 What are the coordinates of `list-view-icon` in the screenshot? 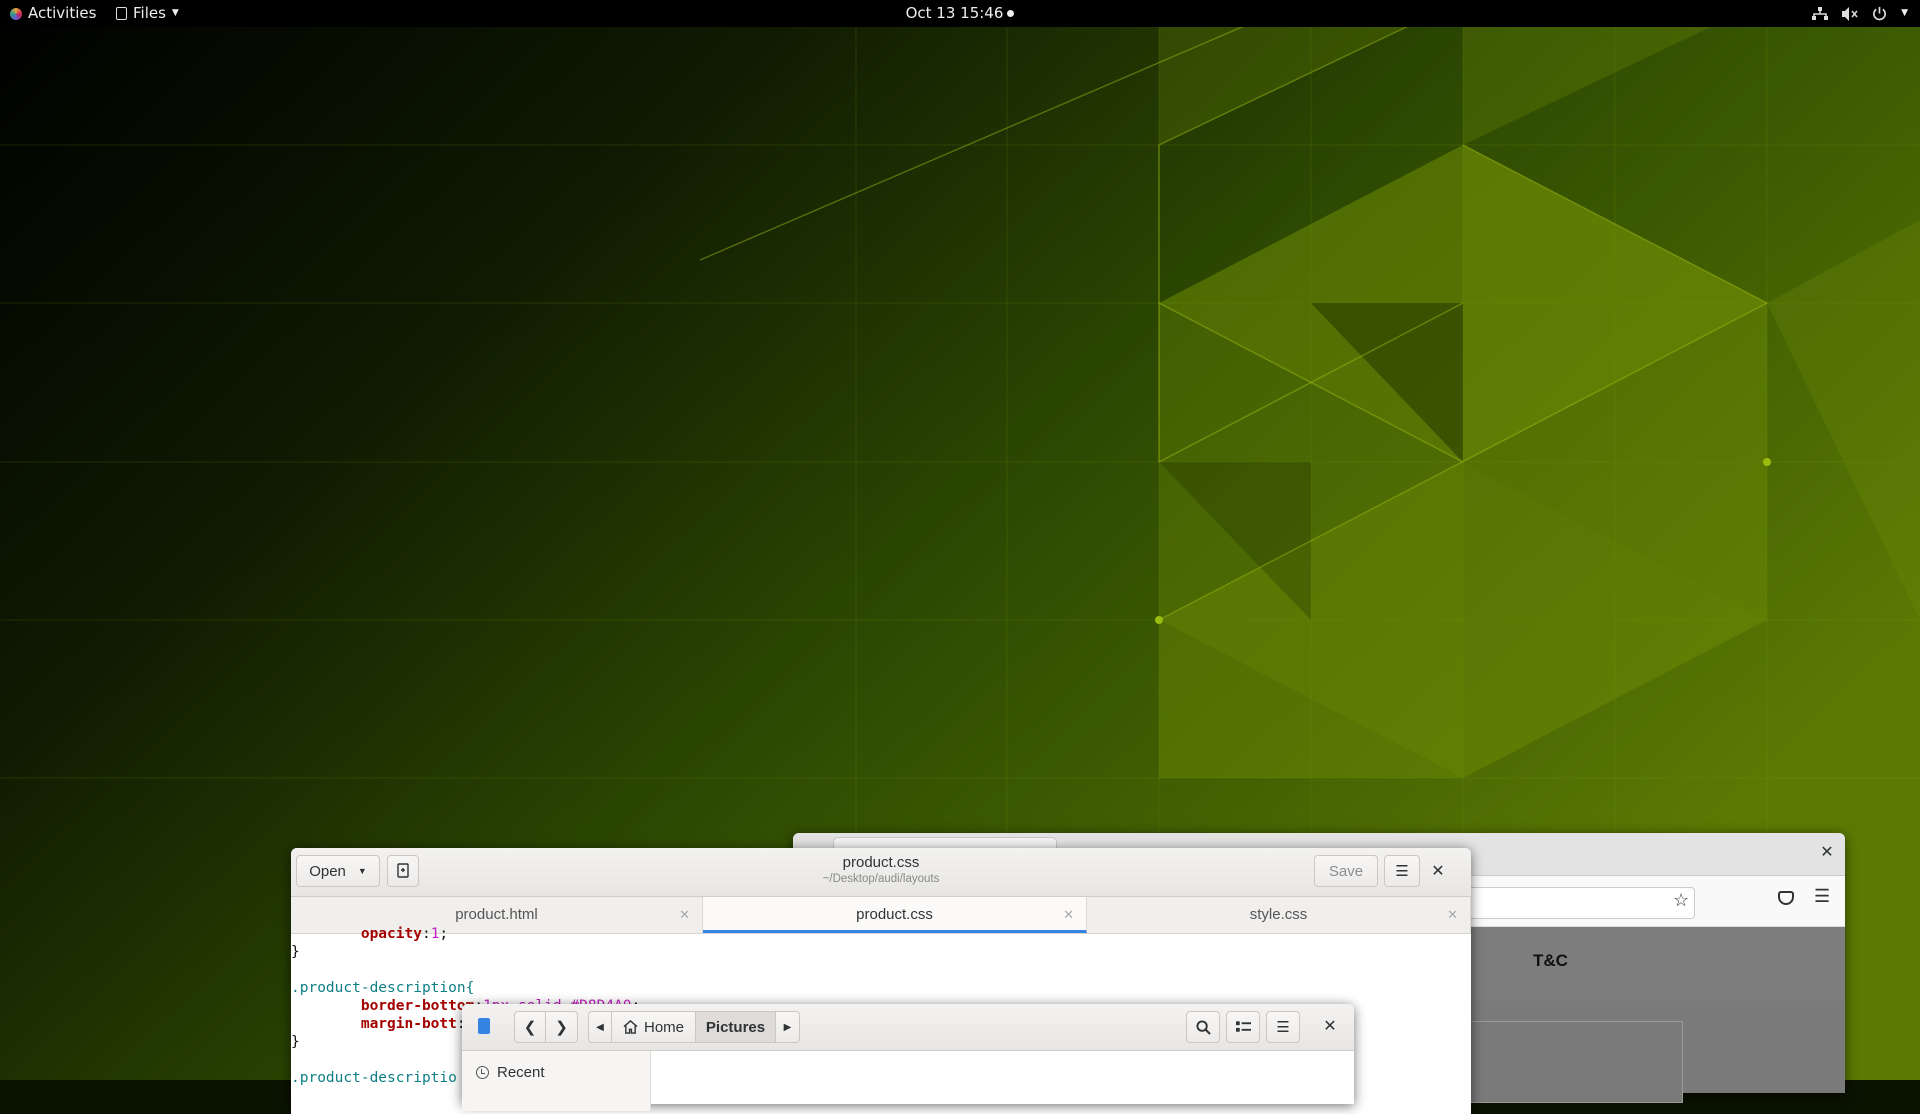 It's located at (1243, 1026).